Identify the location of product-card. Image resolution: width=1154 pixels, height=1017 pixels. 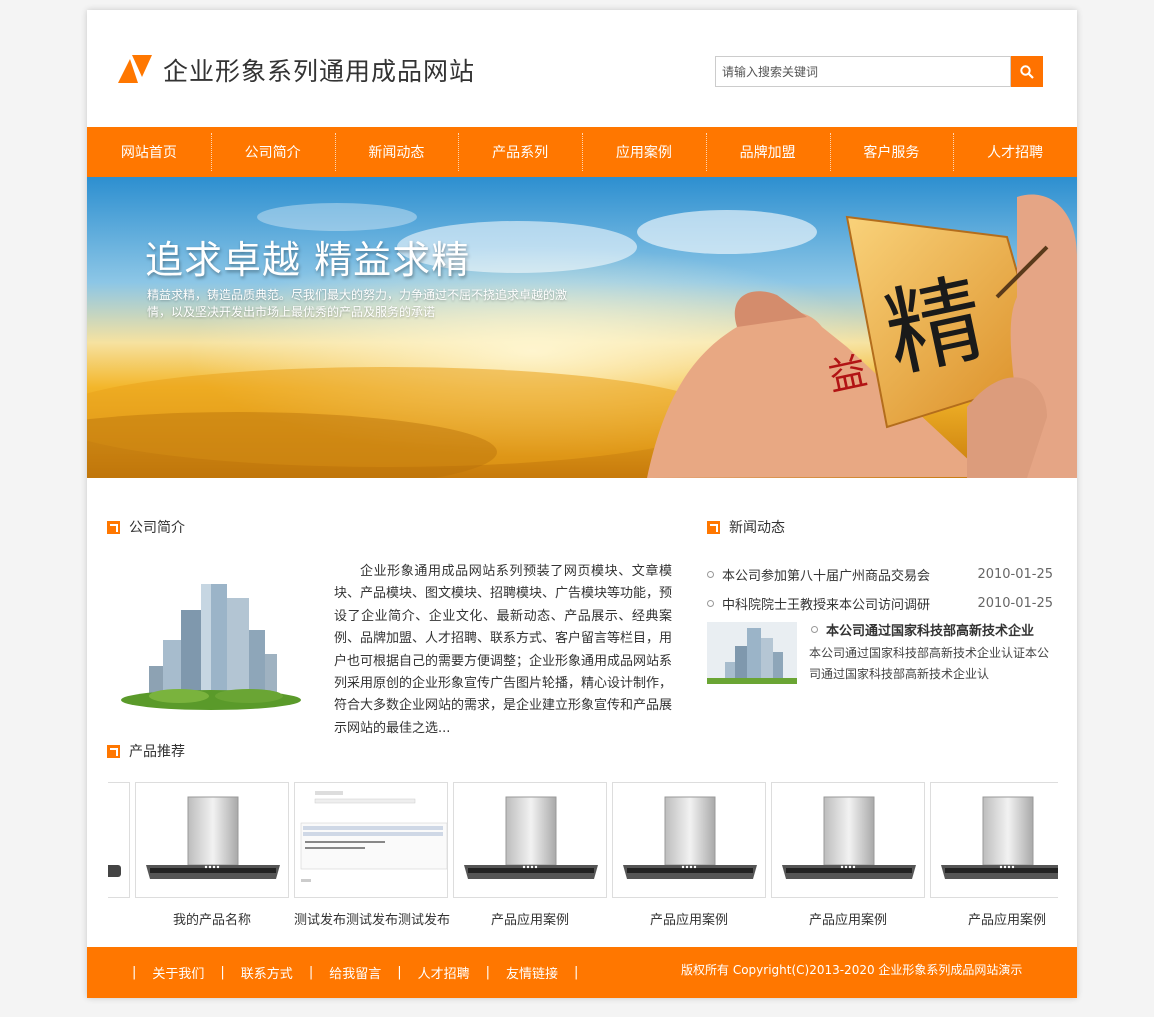
(119, 840).